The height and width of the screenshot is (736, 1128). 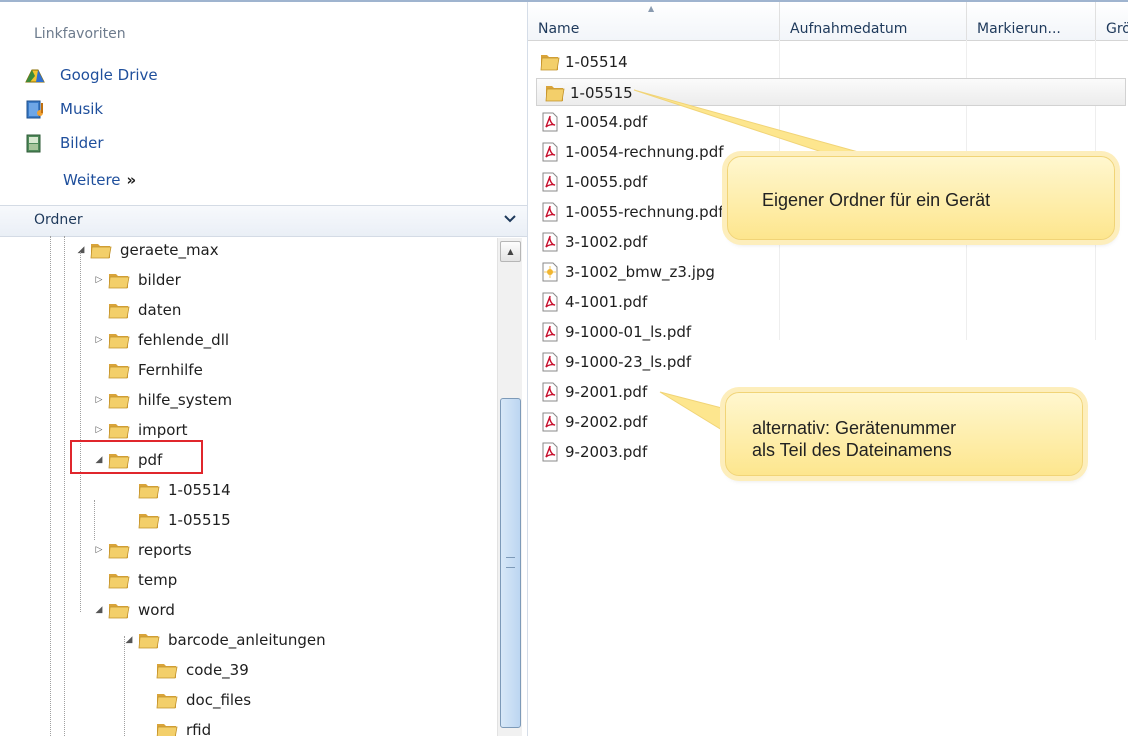 I want to click on tree-item-barcode_anleitungen: ◢ barcode_anleitungen, so click(x=247, y=641).